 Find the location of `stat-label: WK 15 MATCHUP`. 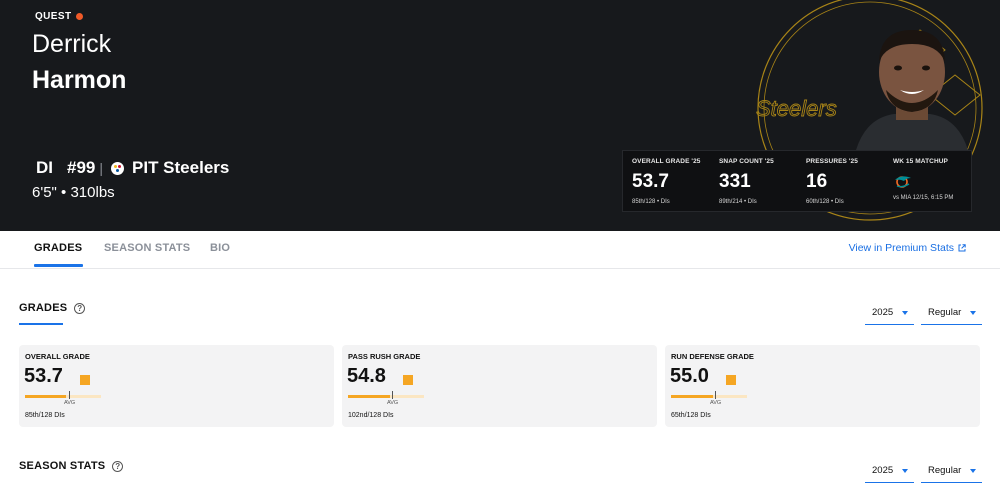

stat-label: WK 15 MATCHUP is located at coordinates (920, 161).